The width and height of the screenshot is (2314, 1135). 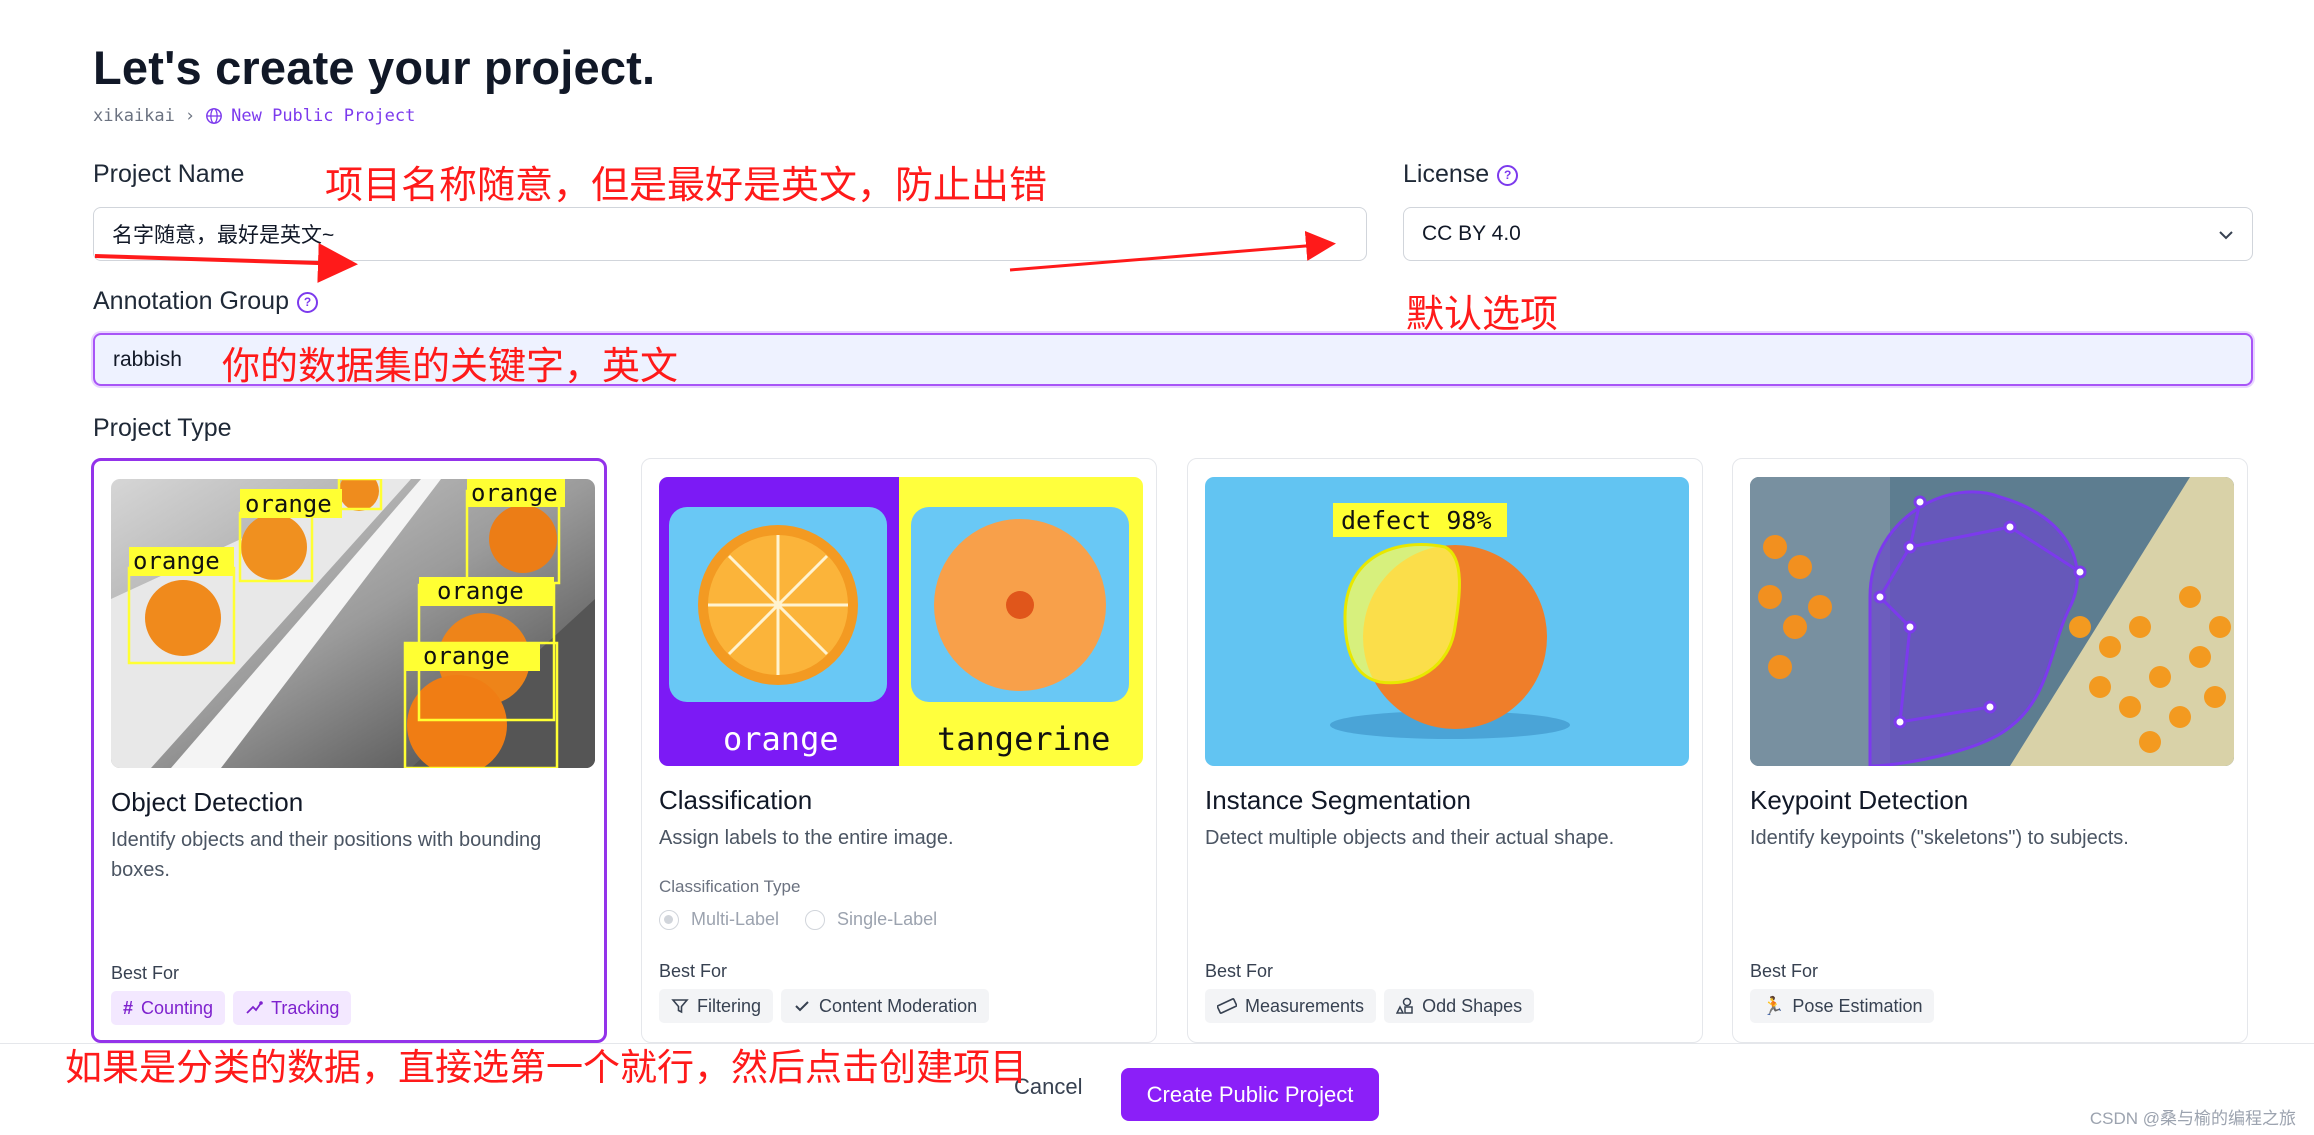 I want to click on annotation-arrows, so click(x=715, y=256).